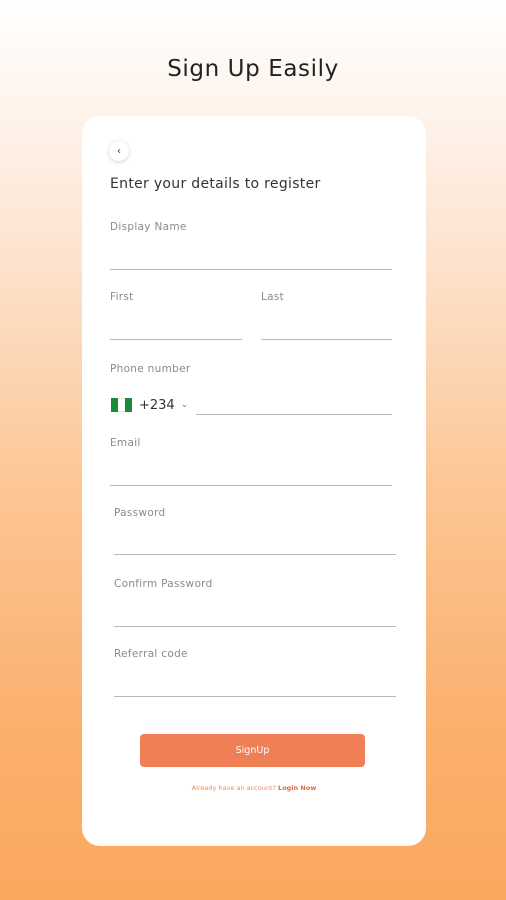 The image size is (506, 900). What do you see at coordinates (163, 584) in the screenshot?
I see `confirm-password-label: Confirm Password` at bounding box center [163, 584].